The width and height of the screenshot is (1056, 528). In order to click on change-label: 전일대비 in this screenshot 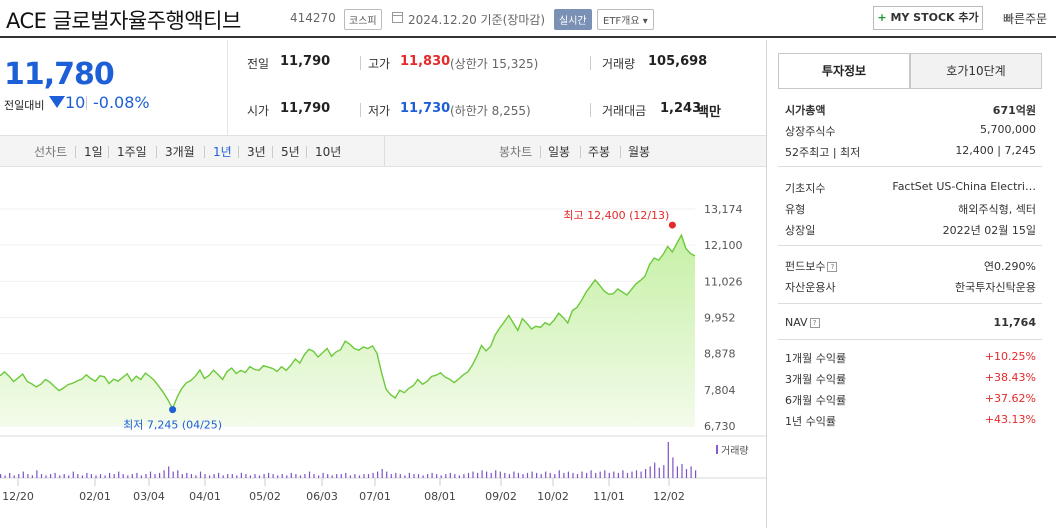, I will do `click(24, 105)`.